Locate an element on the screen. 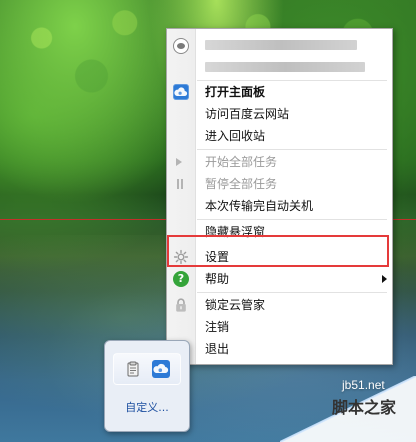 The width and height of the screenshot is (416, 442). menu-label: 设置 is located at coordinates (217, 257).